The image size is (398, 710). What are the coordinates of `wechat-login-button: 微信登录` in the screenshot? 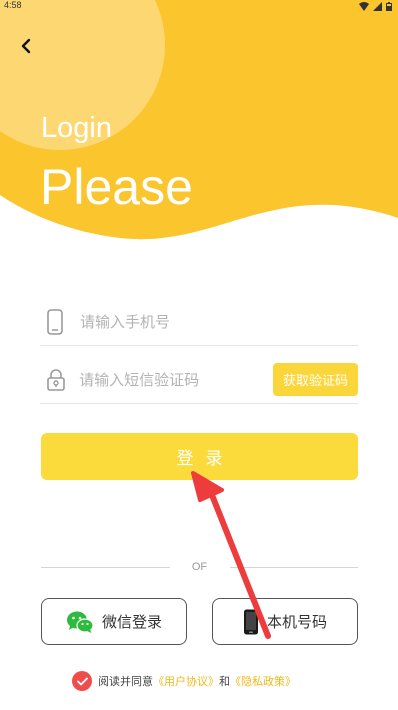 It's located at (114, 621).